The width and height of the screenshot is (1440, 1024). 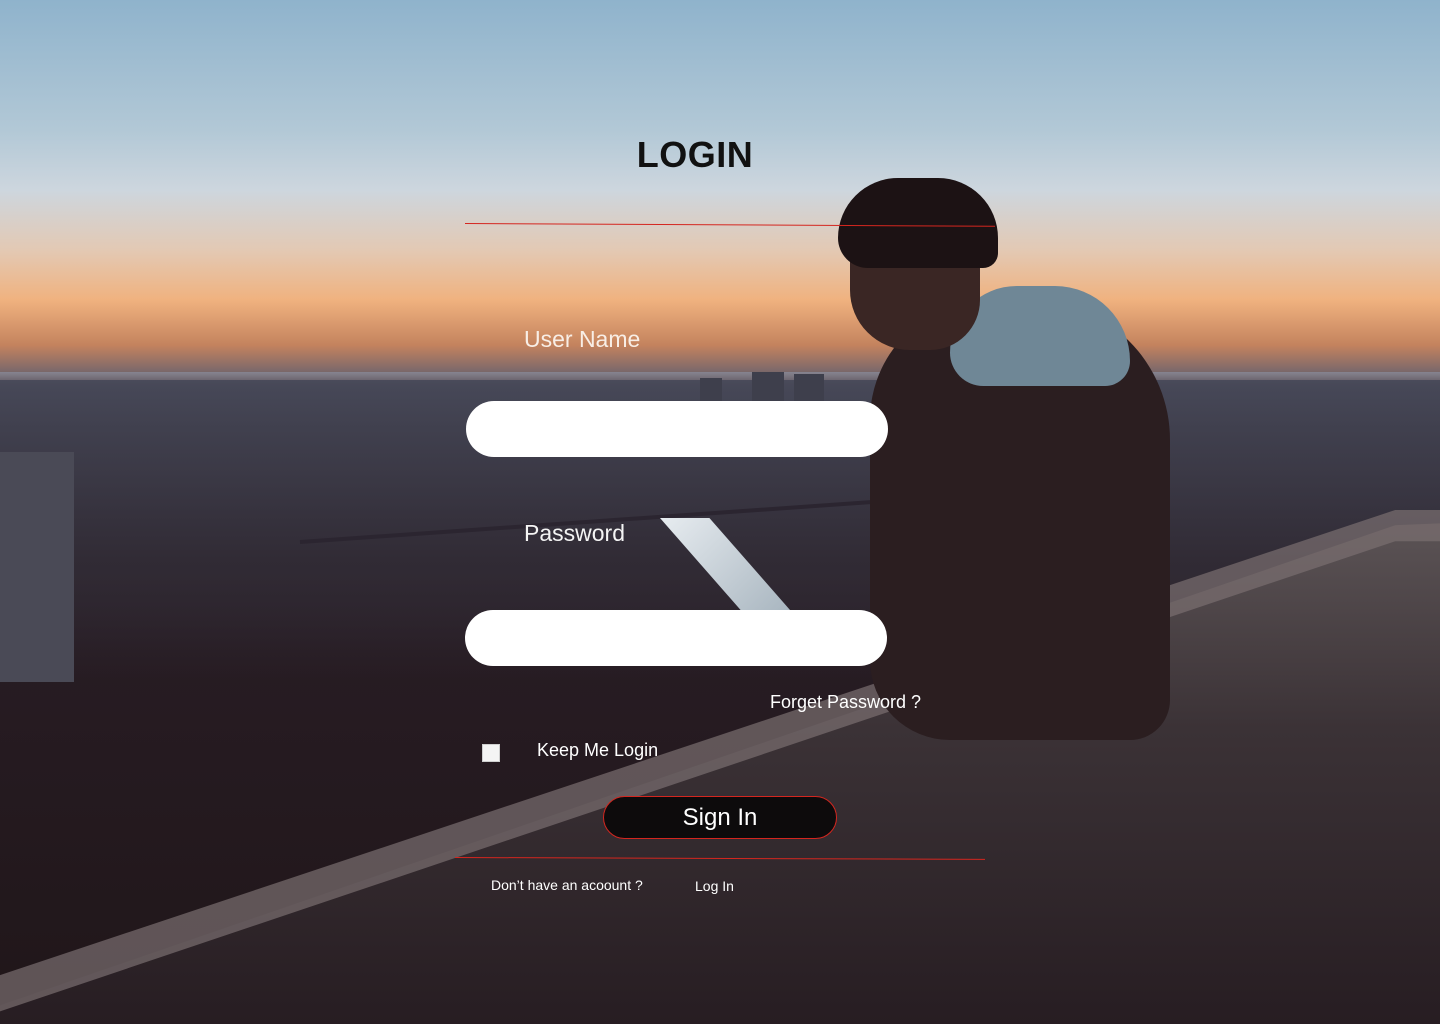 I want to click on keep-login-label: Keep Me Login, so click(x=598, y=750).